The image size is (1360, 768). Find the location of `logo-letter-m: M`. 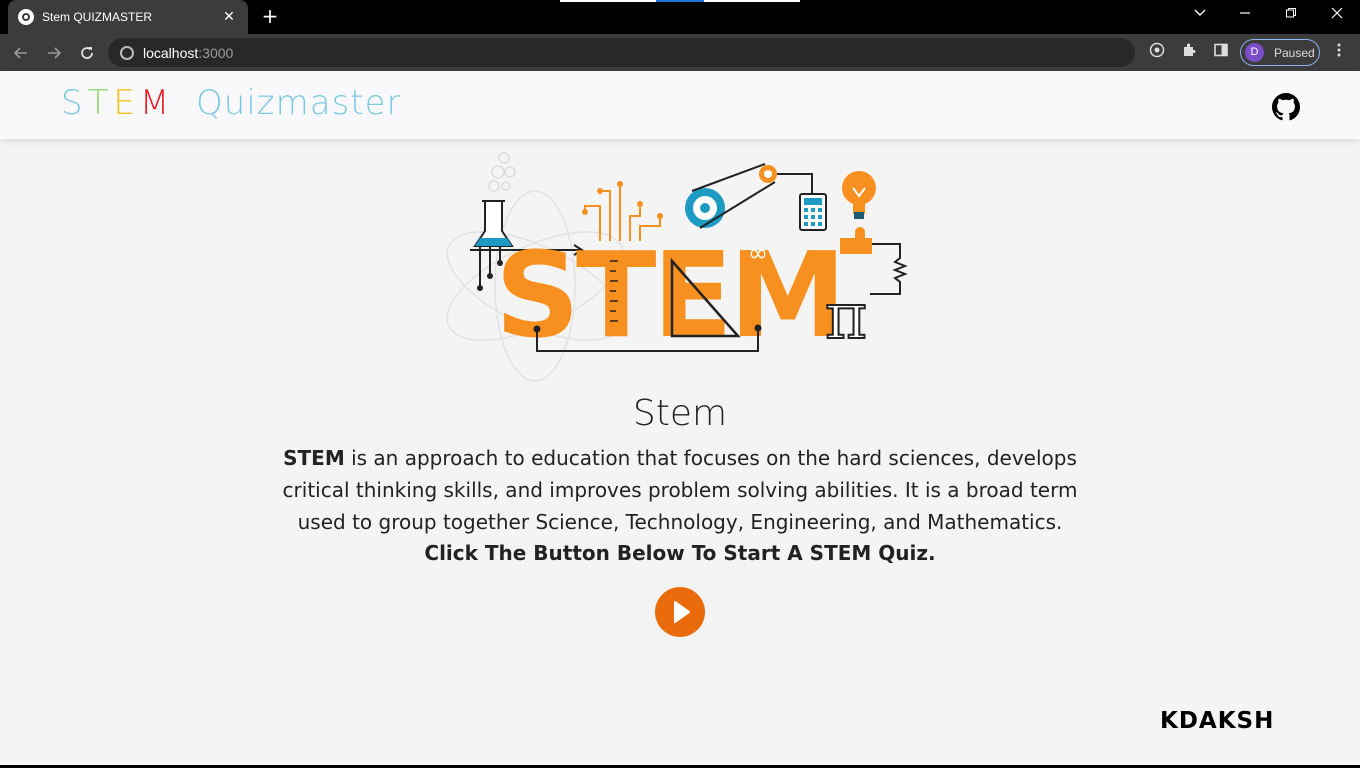

logo-letter-m: M is located at coordinates (155, 103).